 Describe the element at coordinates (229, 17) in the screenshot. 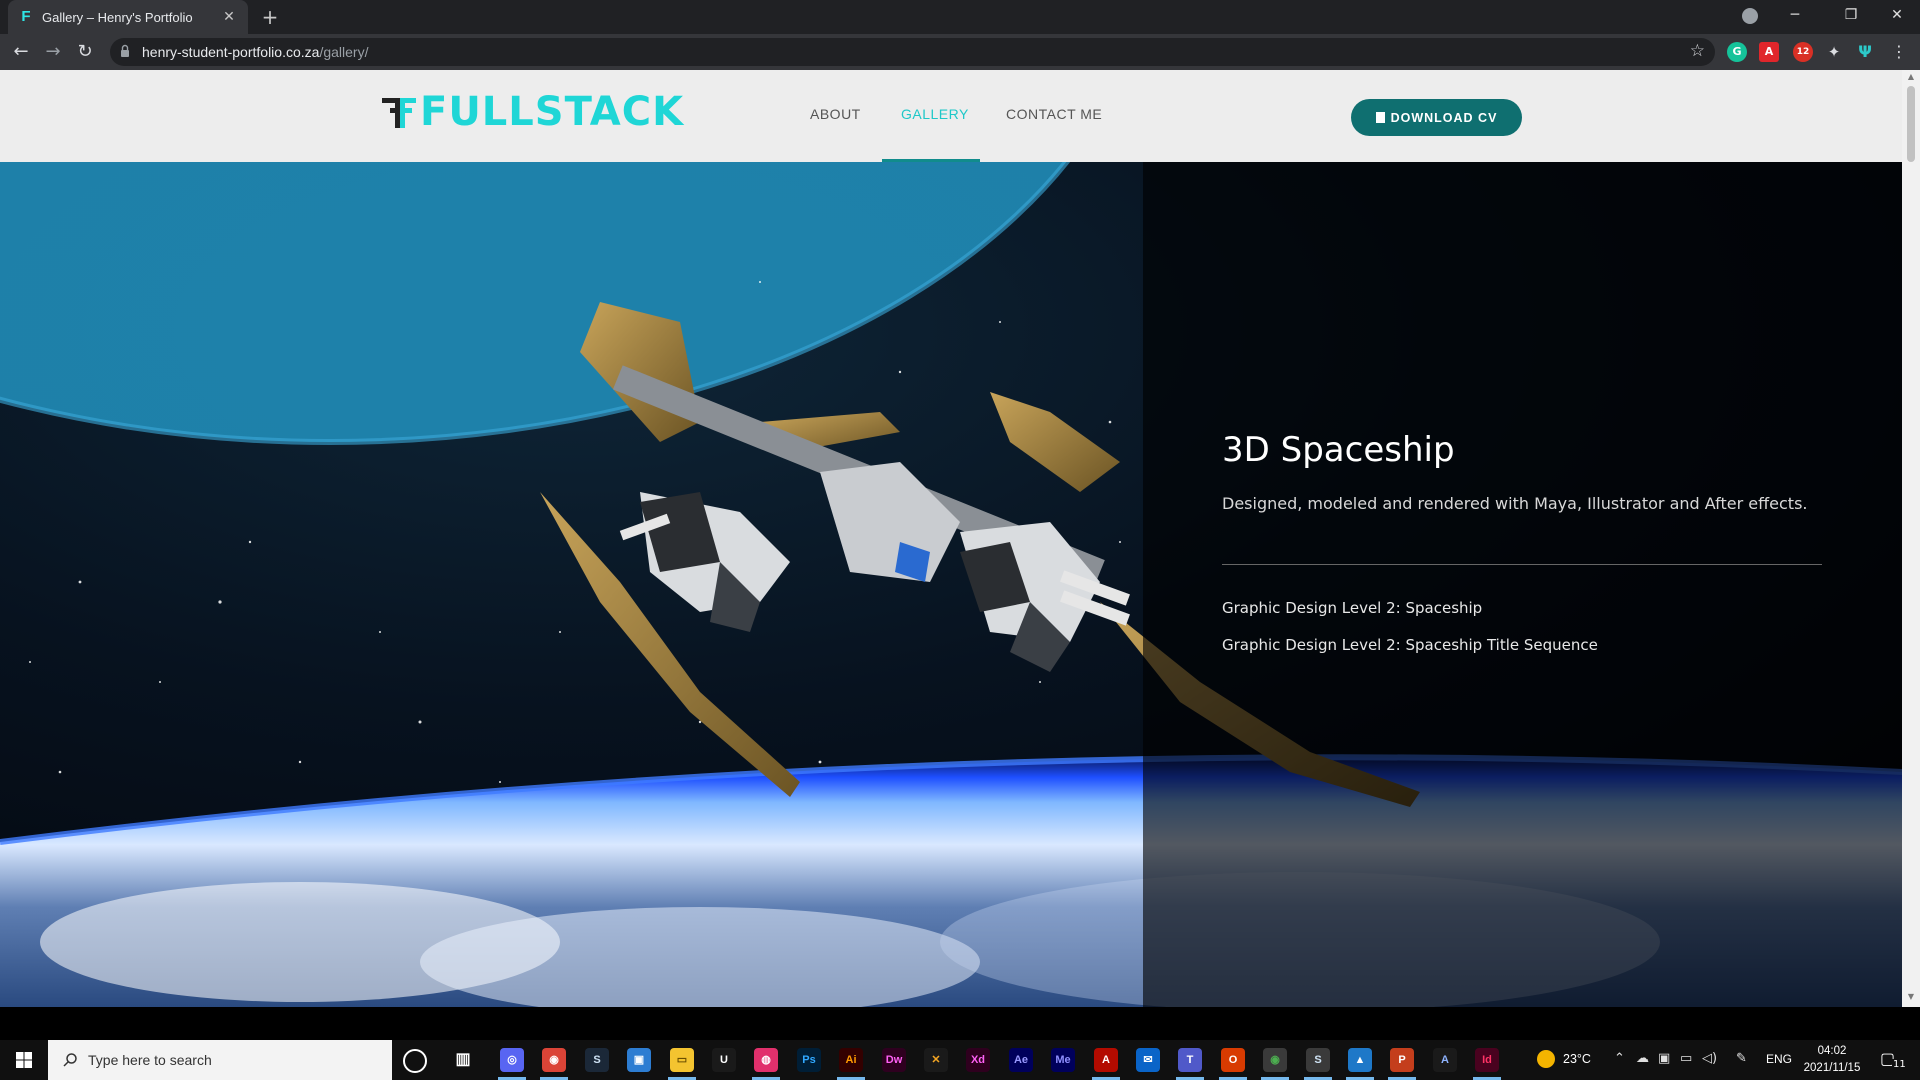

I see `tab-close-icon: ✕` at that location.